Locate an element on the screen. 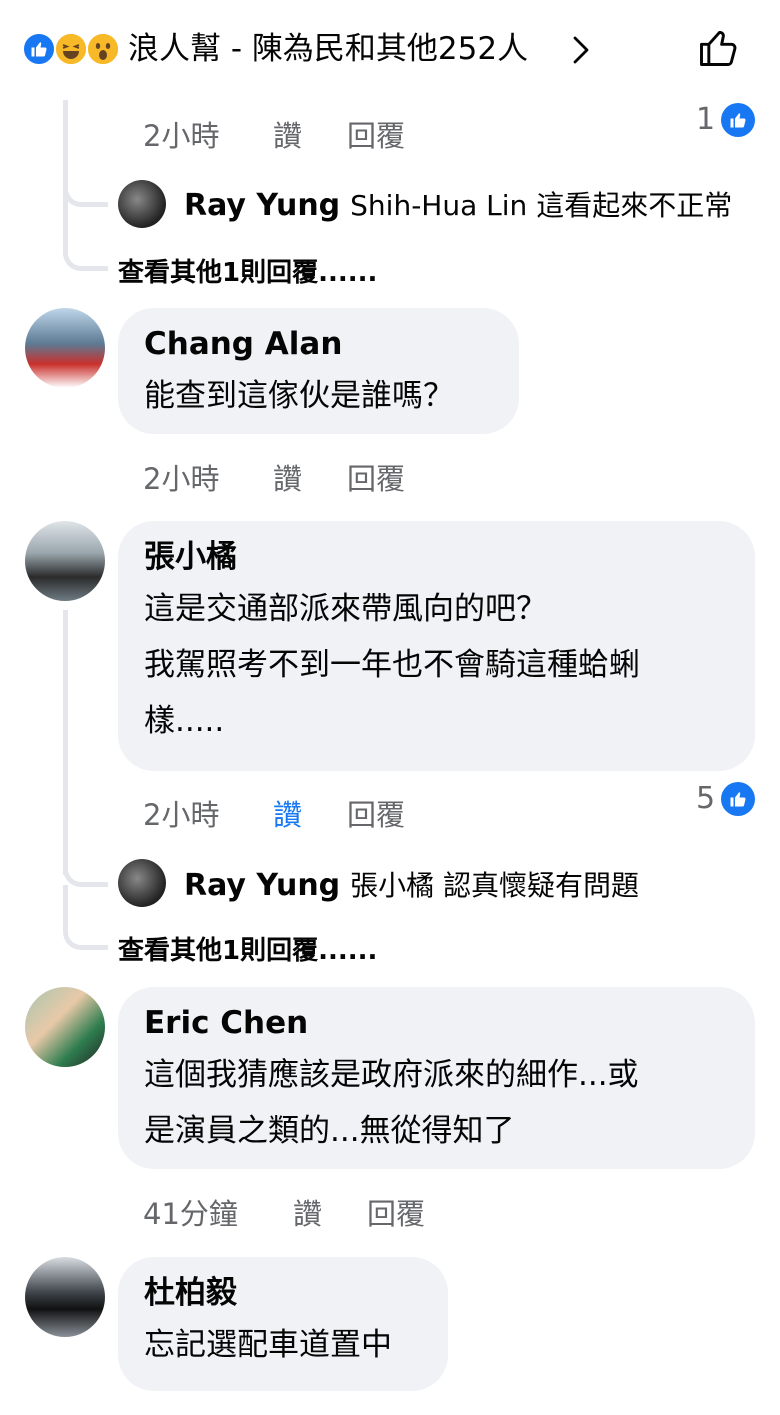 The height and width of the screenshot is (1415, 780). reply-preview: Ray Yung Shih-Hua Lin 這看起來不正常 is located at coordinates (458, 204).